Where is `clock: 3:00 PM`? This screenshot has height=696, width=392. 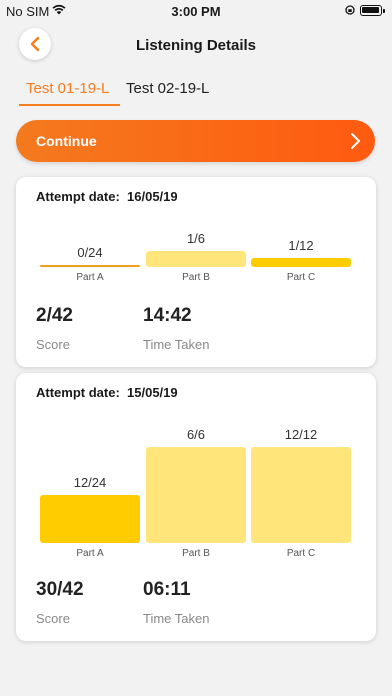
clock: 3:00 PM is located at coordinates (196, 11).